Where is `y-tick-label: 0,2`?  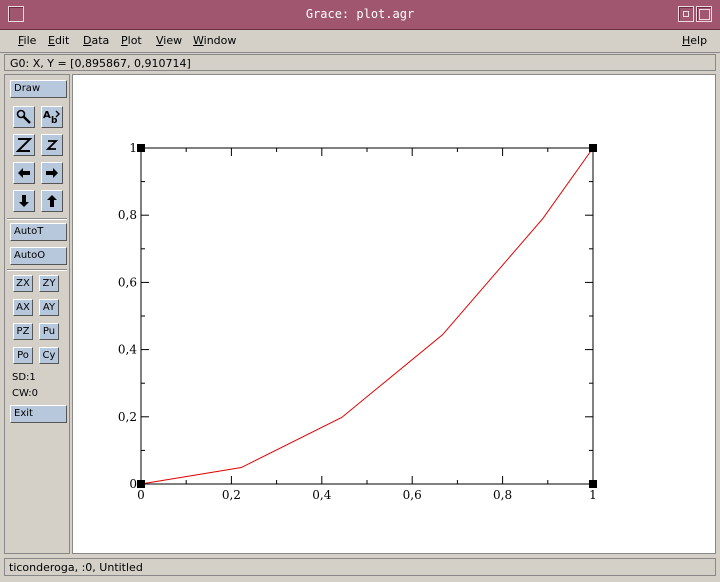 y-tick-label: 0,2 is located at coordinates (127, 417).